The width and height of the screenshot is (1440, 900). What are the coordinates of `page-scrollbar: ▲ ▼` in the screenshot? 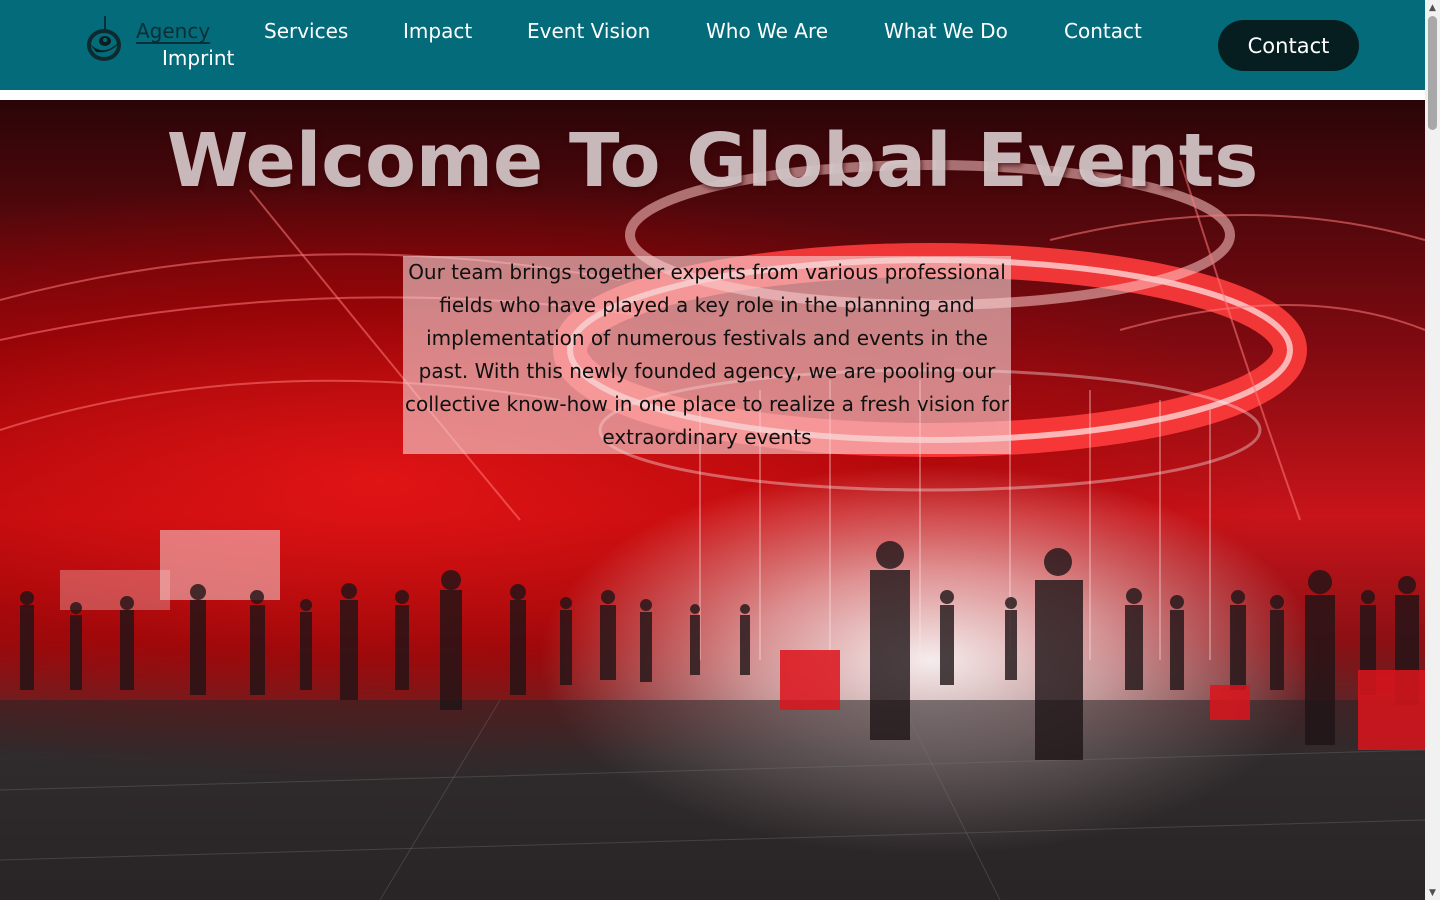 It's located at (1432, 450).